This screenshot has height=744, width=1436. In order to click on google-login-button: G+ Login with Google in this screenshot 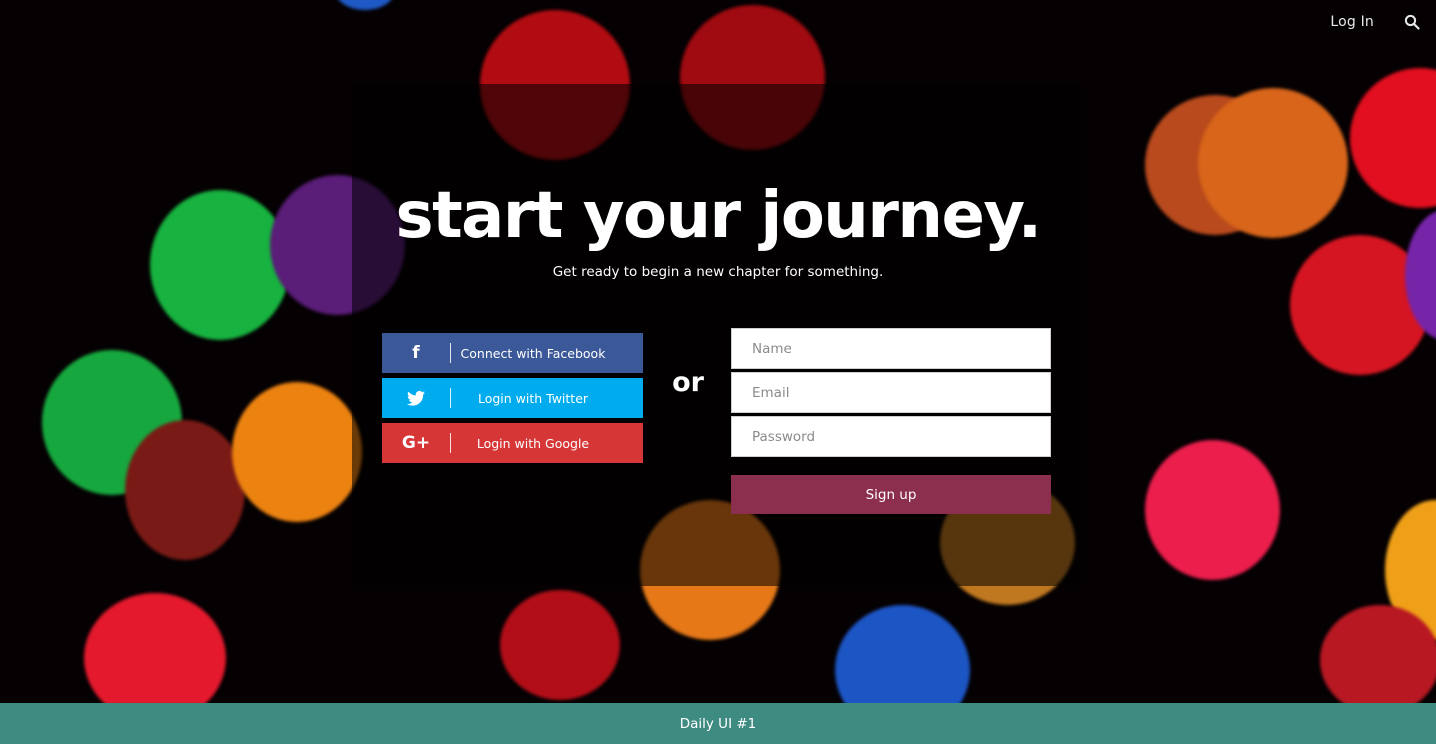, I will do `click(512, 443)`.